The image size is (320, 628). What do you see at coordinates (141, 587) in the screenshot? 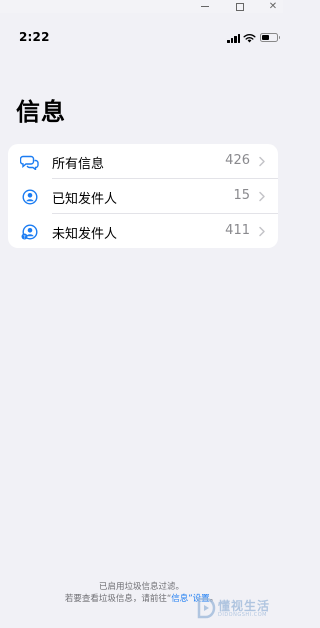
I see `footer-line-1: 已启用垃圾信息过滤。` at bounding box center [141, 587].